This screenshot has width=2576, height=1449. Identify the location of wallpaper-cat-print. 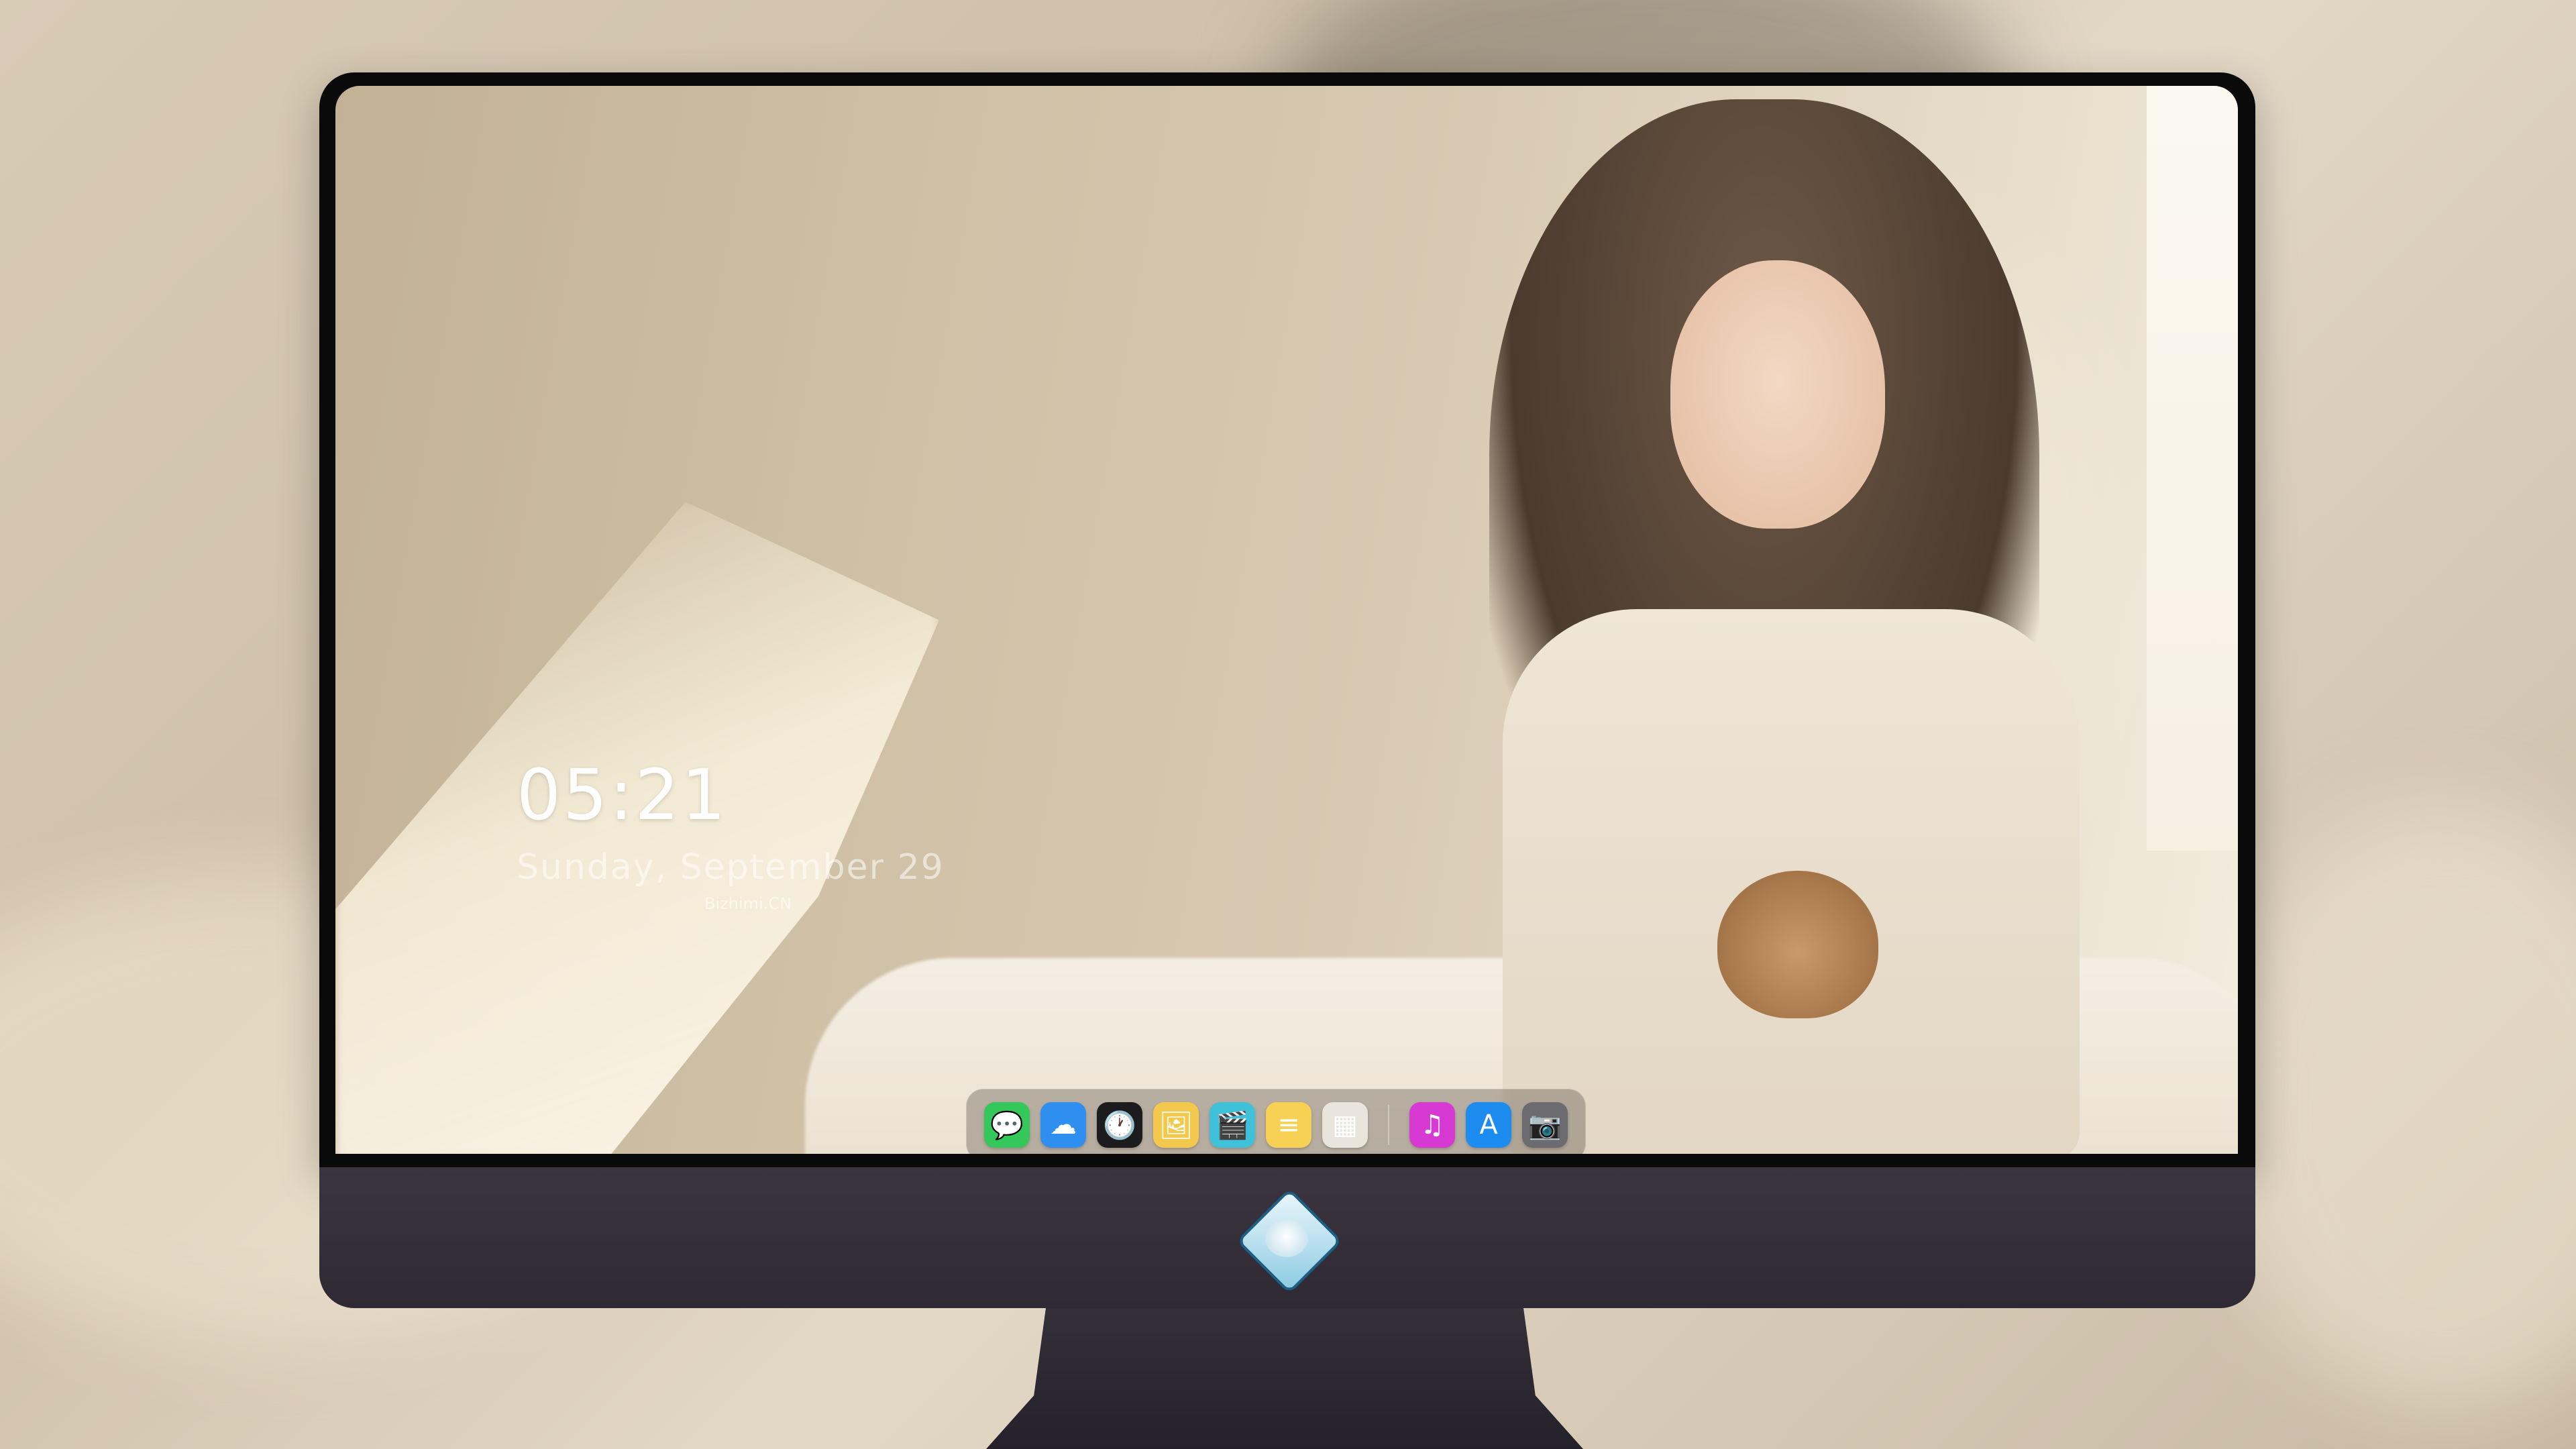
(1797, 944).